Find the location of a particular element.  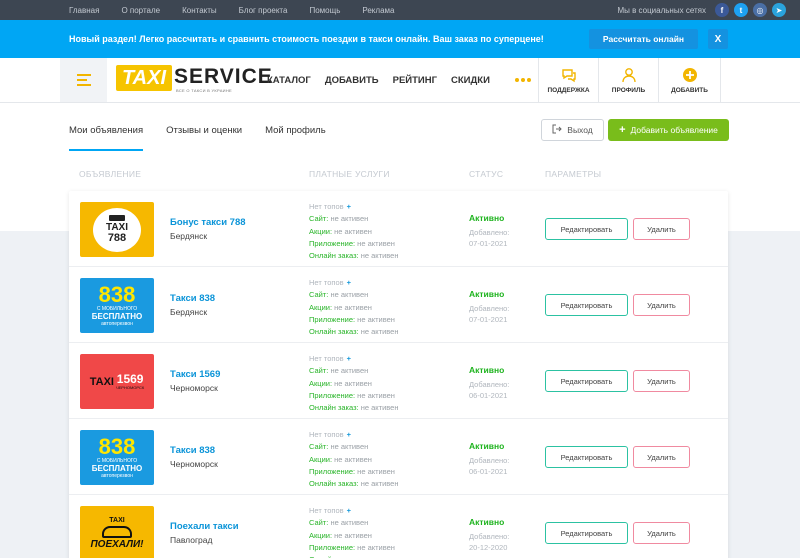

site-logo: TAXI SERVICE ВСЕ О ТАКСИ В УКРАИНЕ is located at coordinates (194, 80).